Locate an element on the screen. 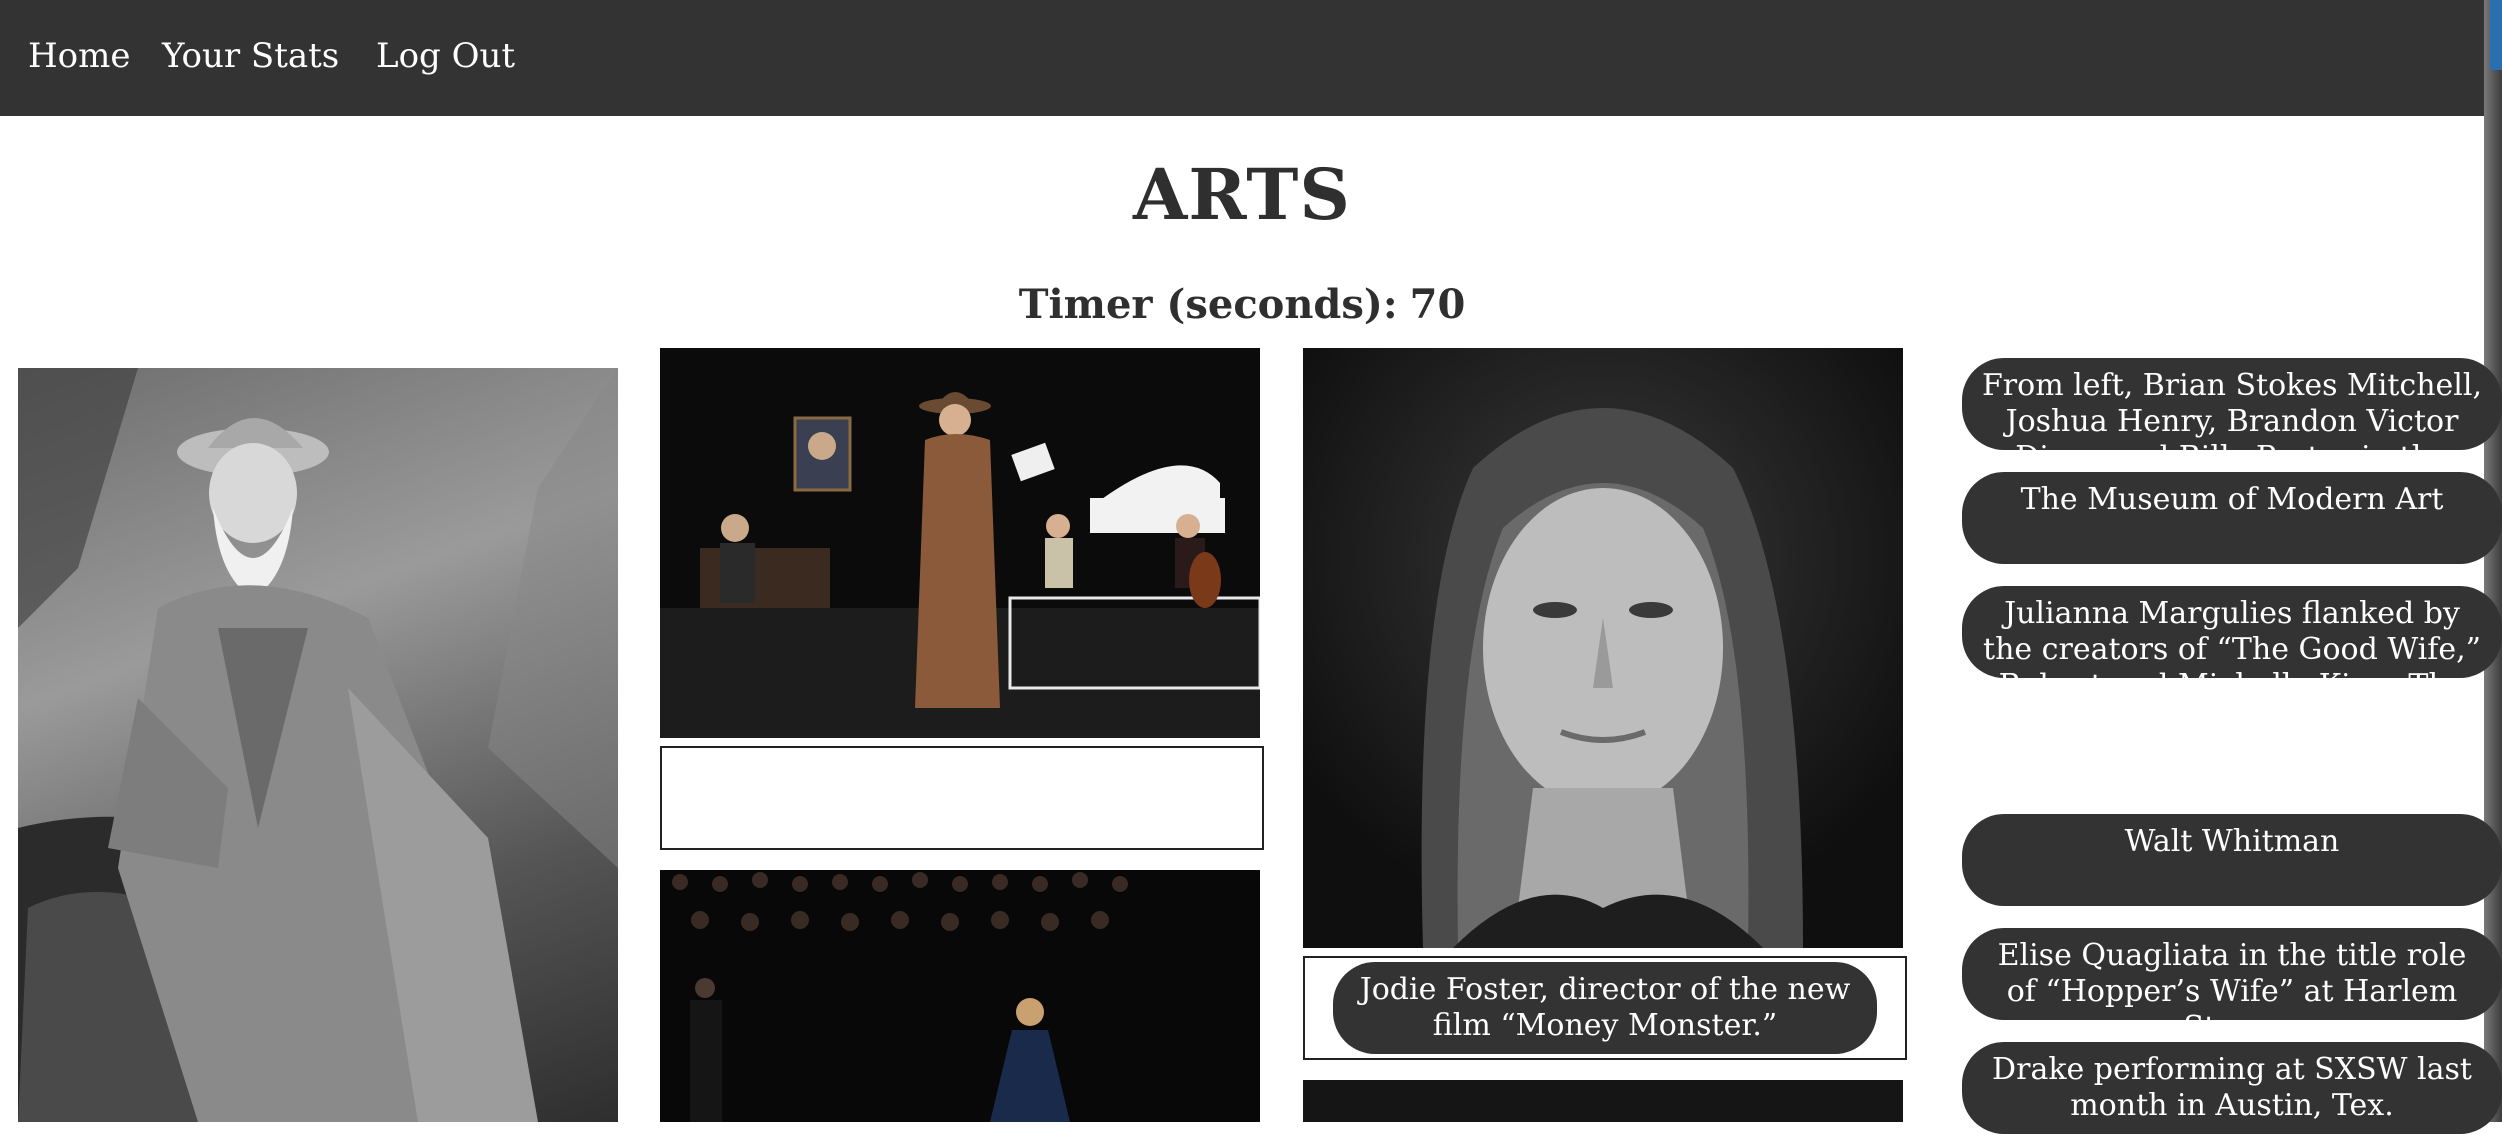 This screenshot has width=2502, height=1134. photo-stage-play is located at coordinates (960, 543).